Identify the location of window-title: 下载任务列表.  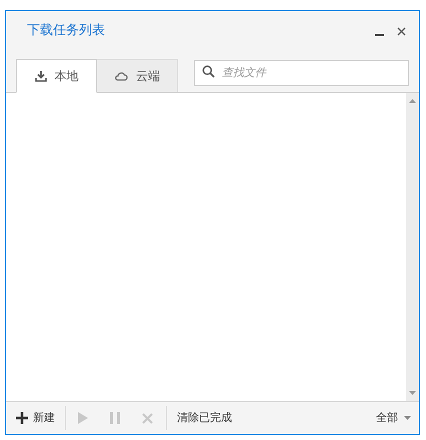
(66, 31).